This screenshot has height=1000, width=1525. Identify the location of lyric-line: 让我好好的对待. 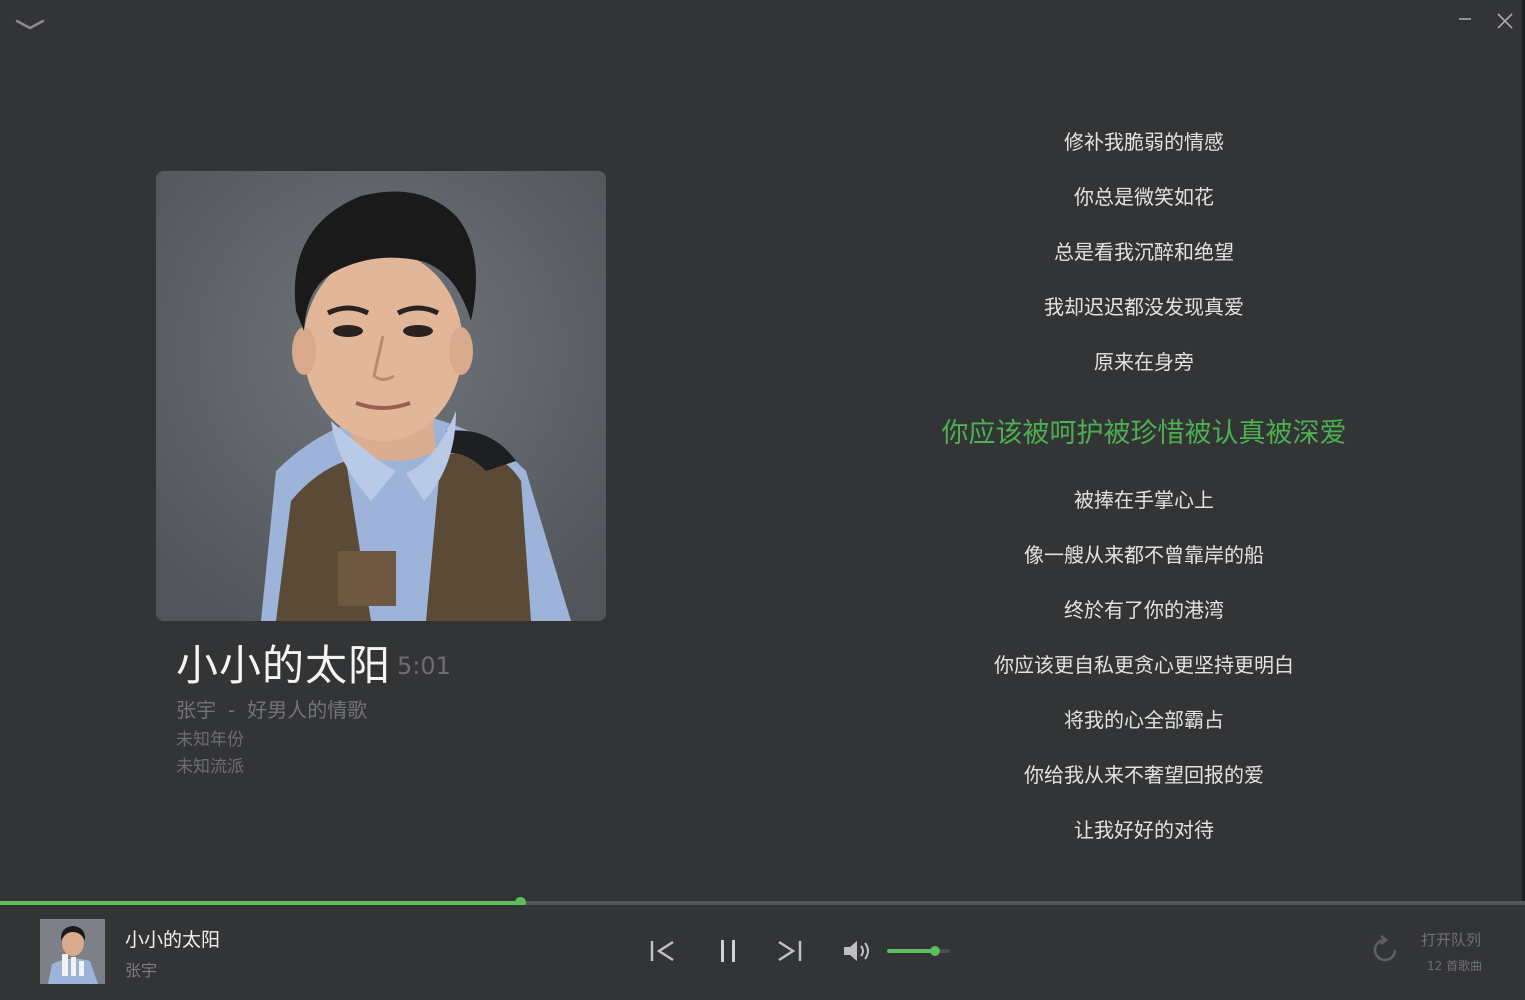
(1144, 830).